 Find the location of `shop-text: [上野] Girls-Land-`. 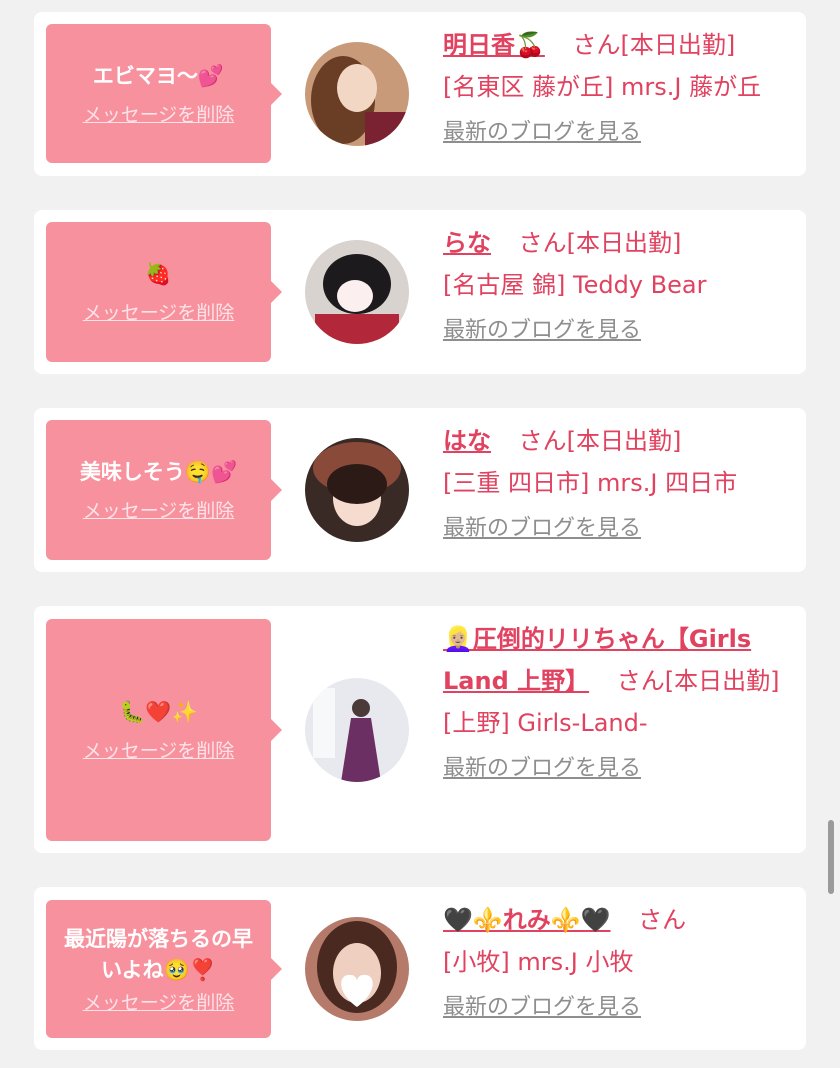

shop-text: [上野] Girls-Land- is located at coordinates (545, 723).